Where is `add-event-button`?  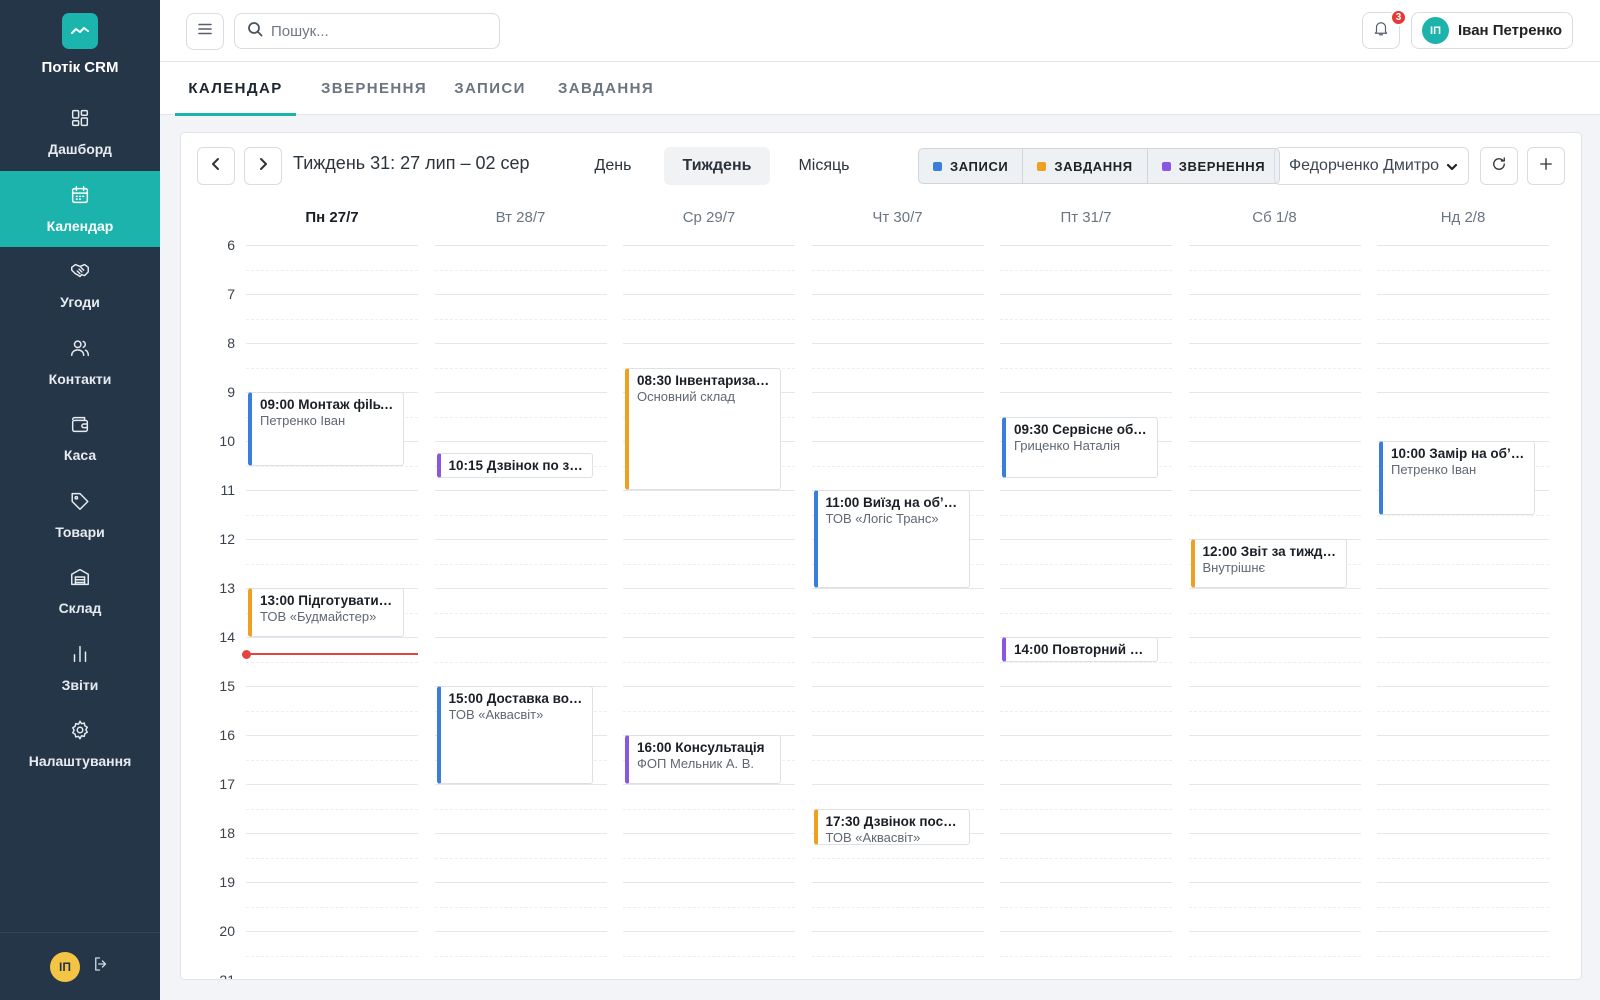
add-event-button is located at coordinates (1546, 166).